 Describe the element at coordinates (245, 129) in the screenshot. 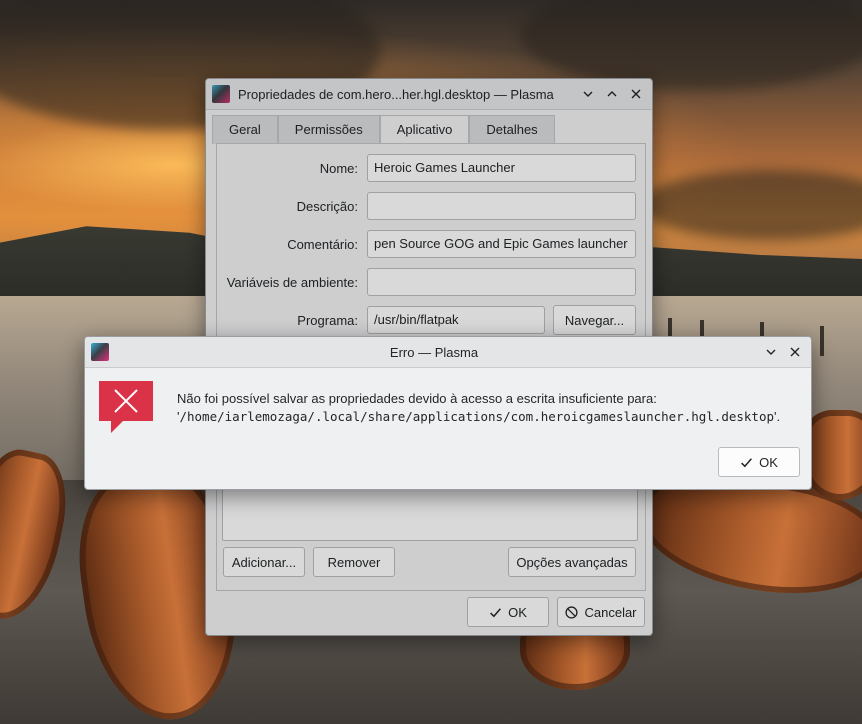

I see `tab-geral: Geral` at that location.